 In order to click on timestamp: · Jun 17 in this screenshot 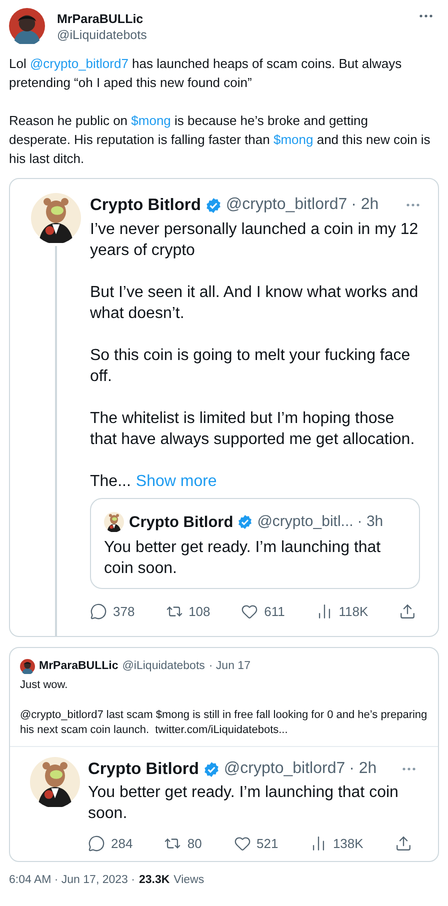, I will do `click(229, 666)`.